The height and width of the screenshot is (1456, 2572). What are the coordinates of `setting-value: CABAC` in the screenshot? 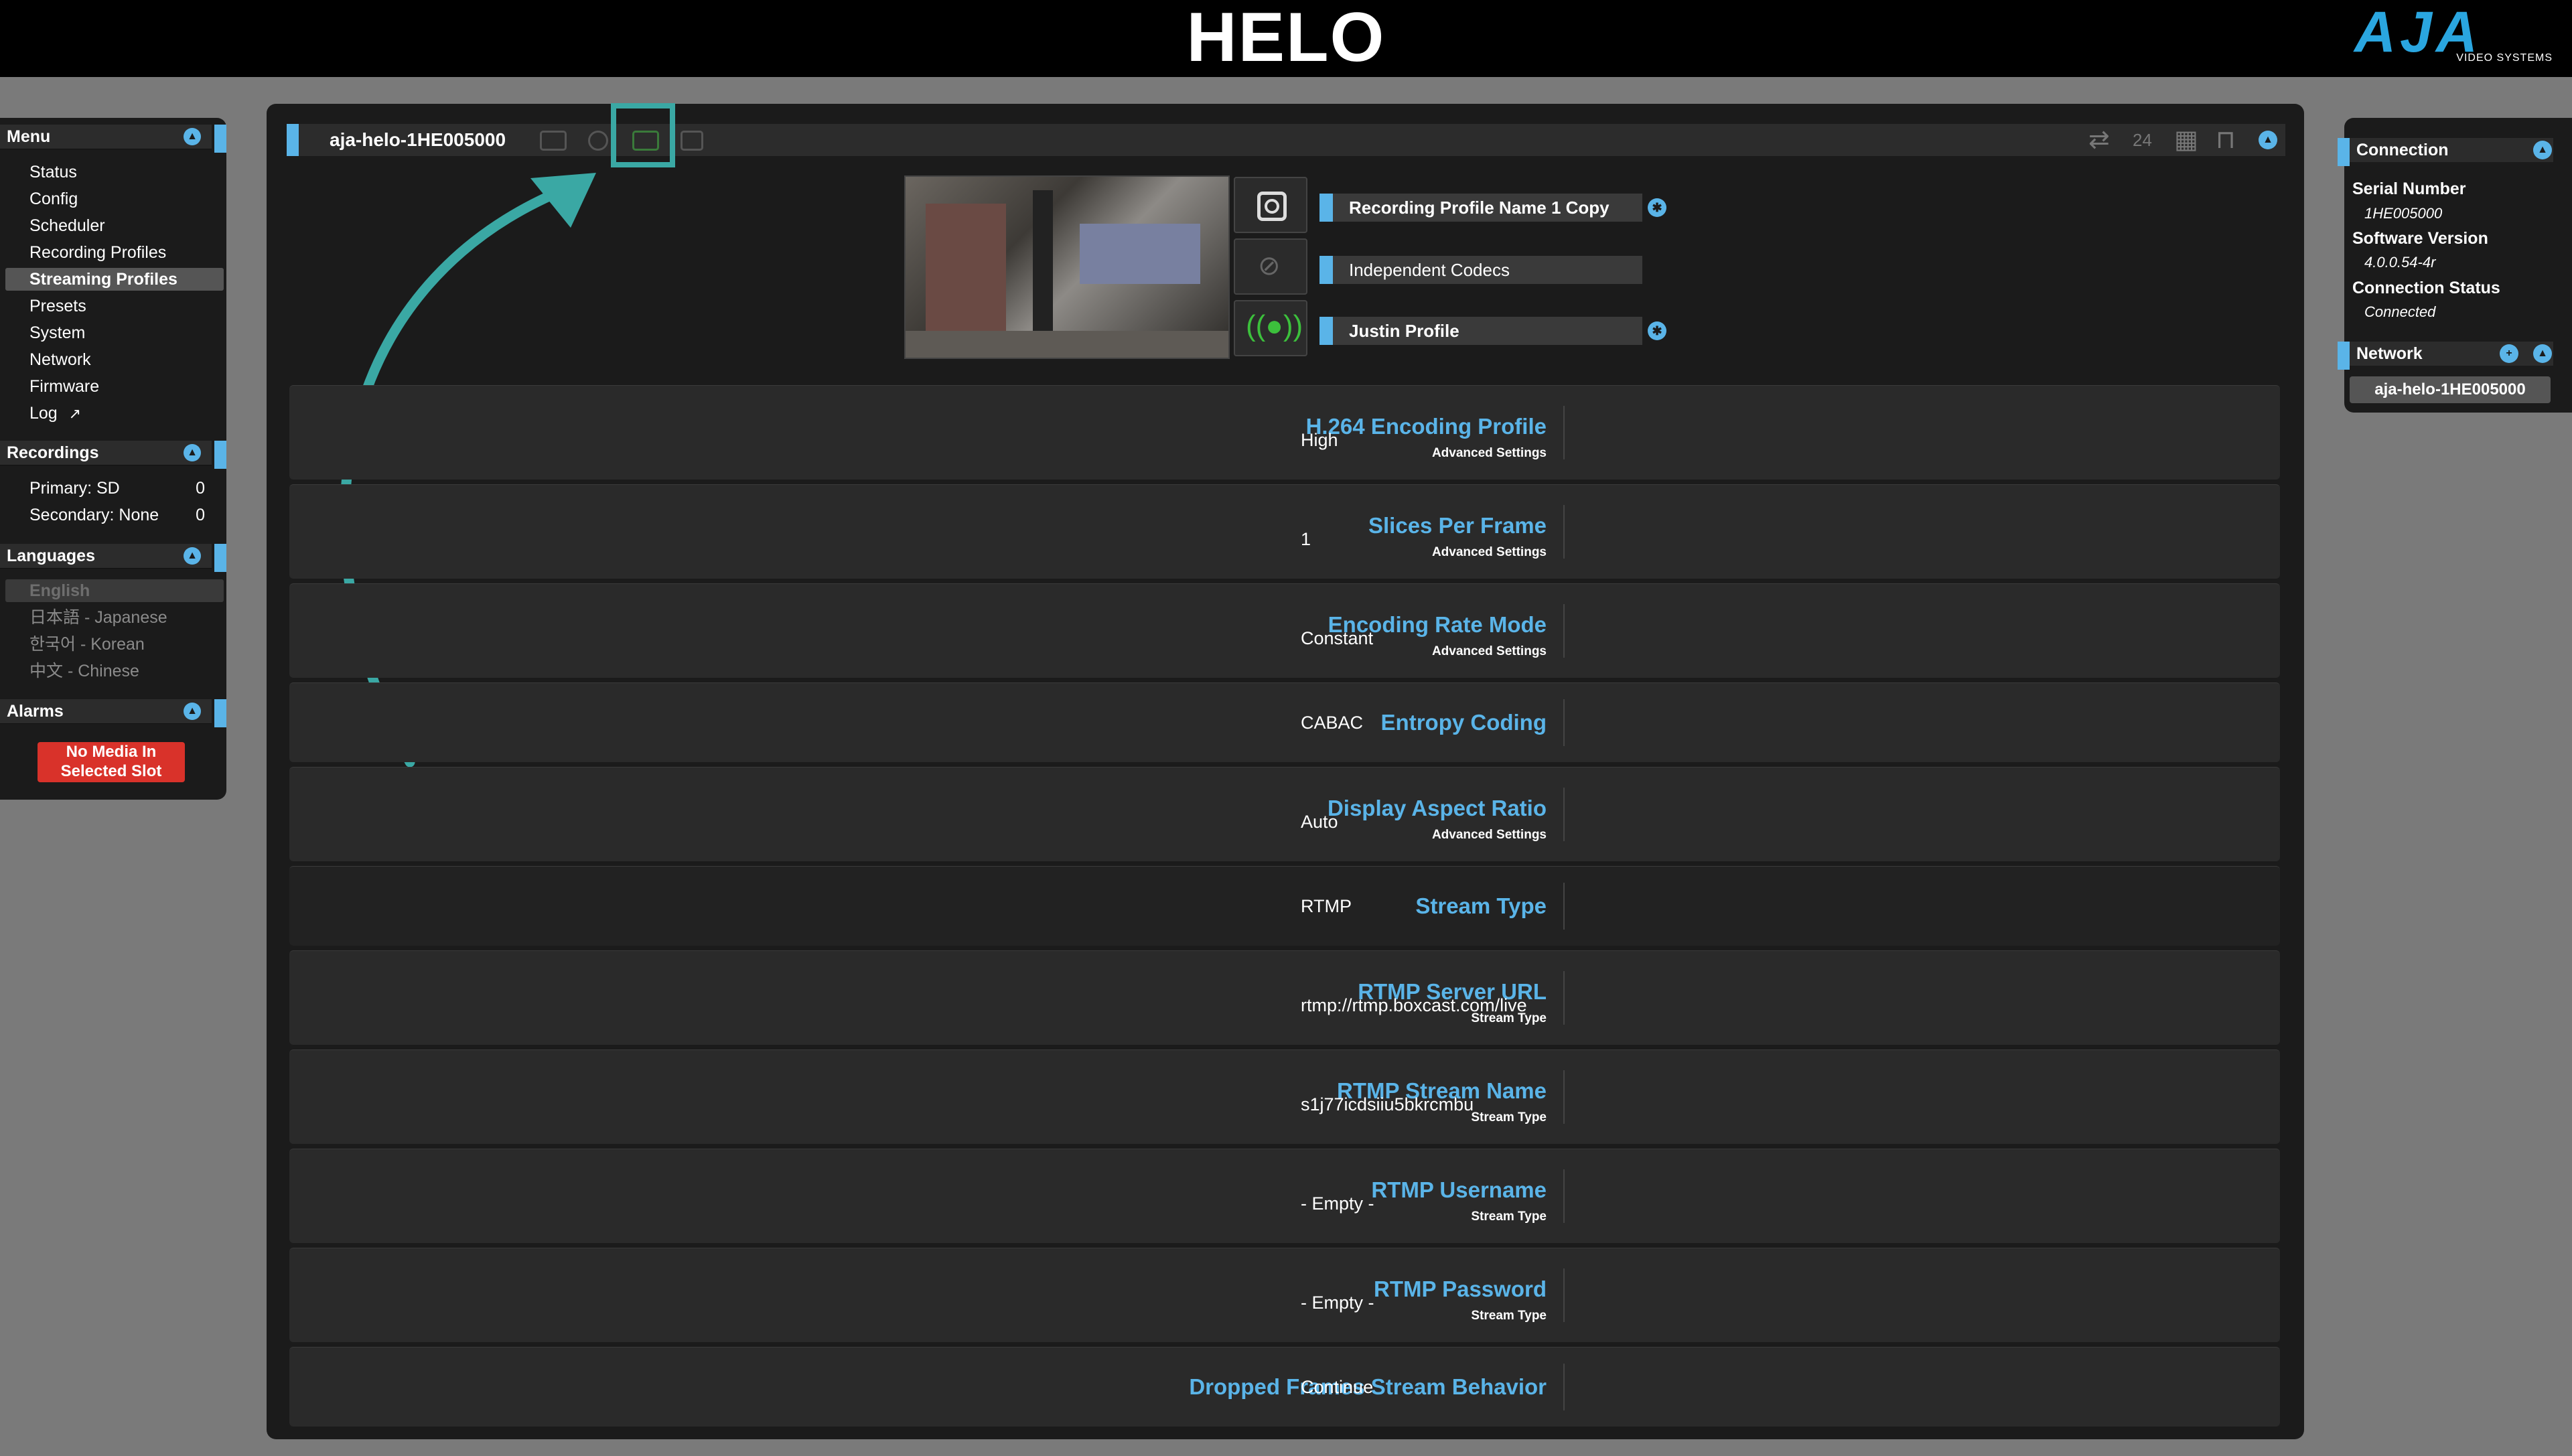 It's located at (1332, 723).